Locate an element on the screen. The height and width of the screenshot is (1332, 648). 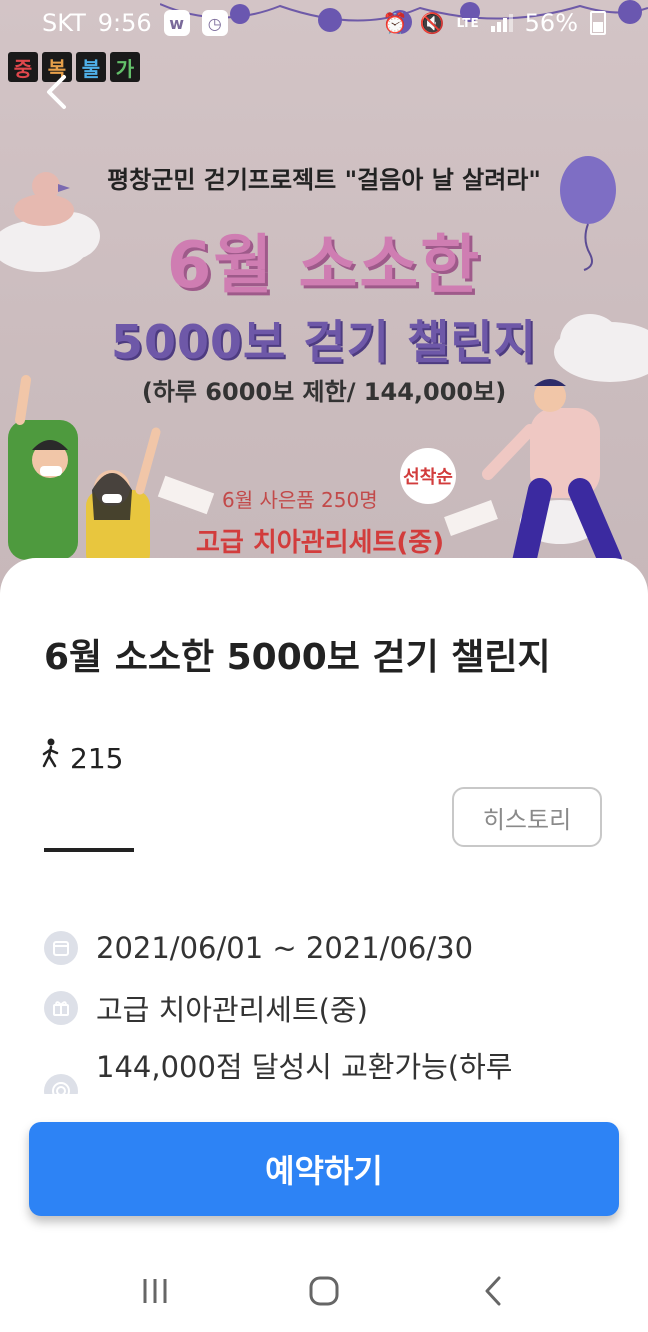
gift-icon is located at coordinates (61, 1008).